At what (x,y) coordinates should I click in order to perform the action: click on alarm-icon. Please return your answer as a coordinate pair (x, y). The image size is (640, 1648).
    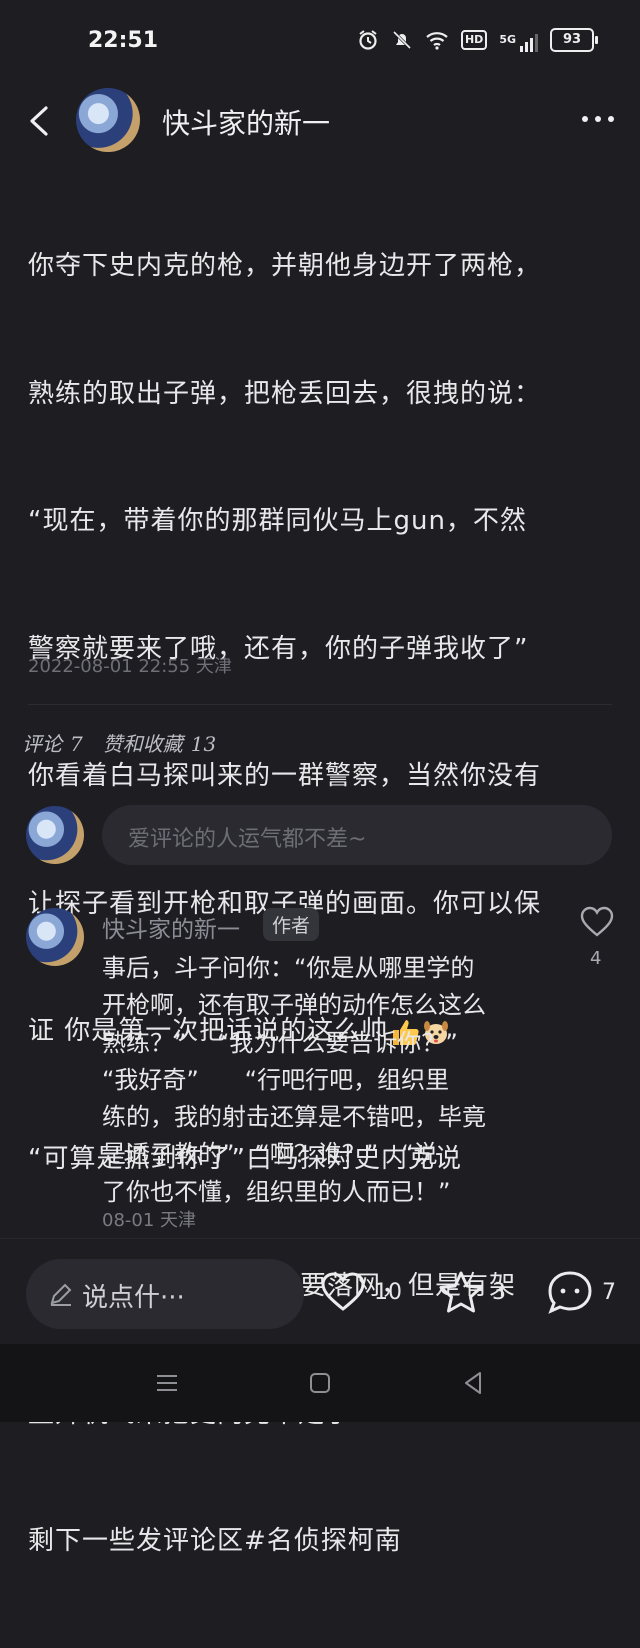
    Looking at the image, I should click on (368, 40).